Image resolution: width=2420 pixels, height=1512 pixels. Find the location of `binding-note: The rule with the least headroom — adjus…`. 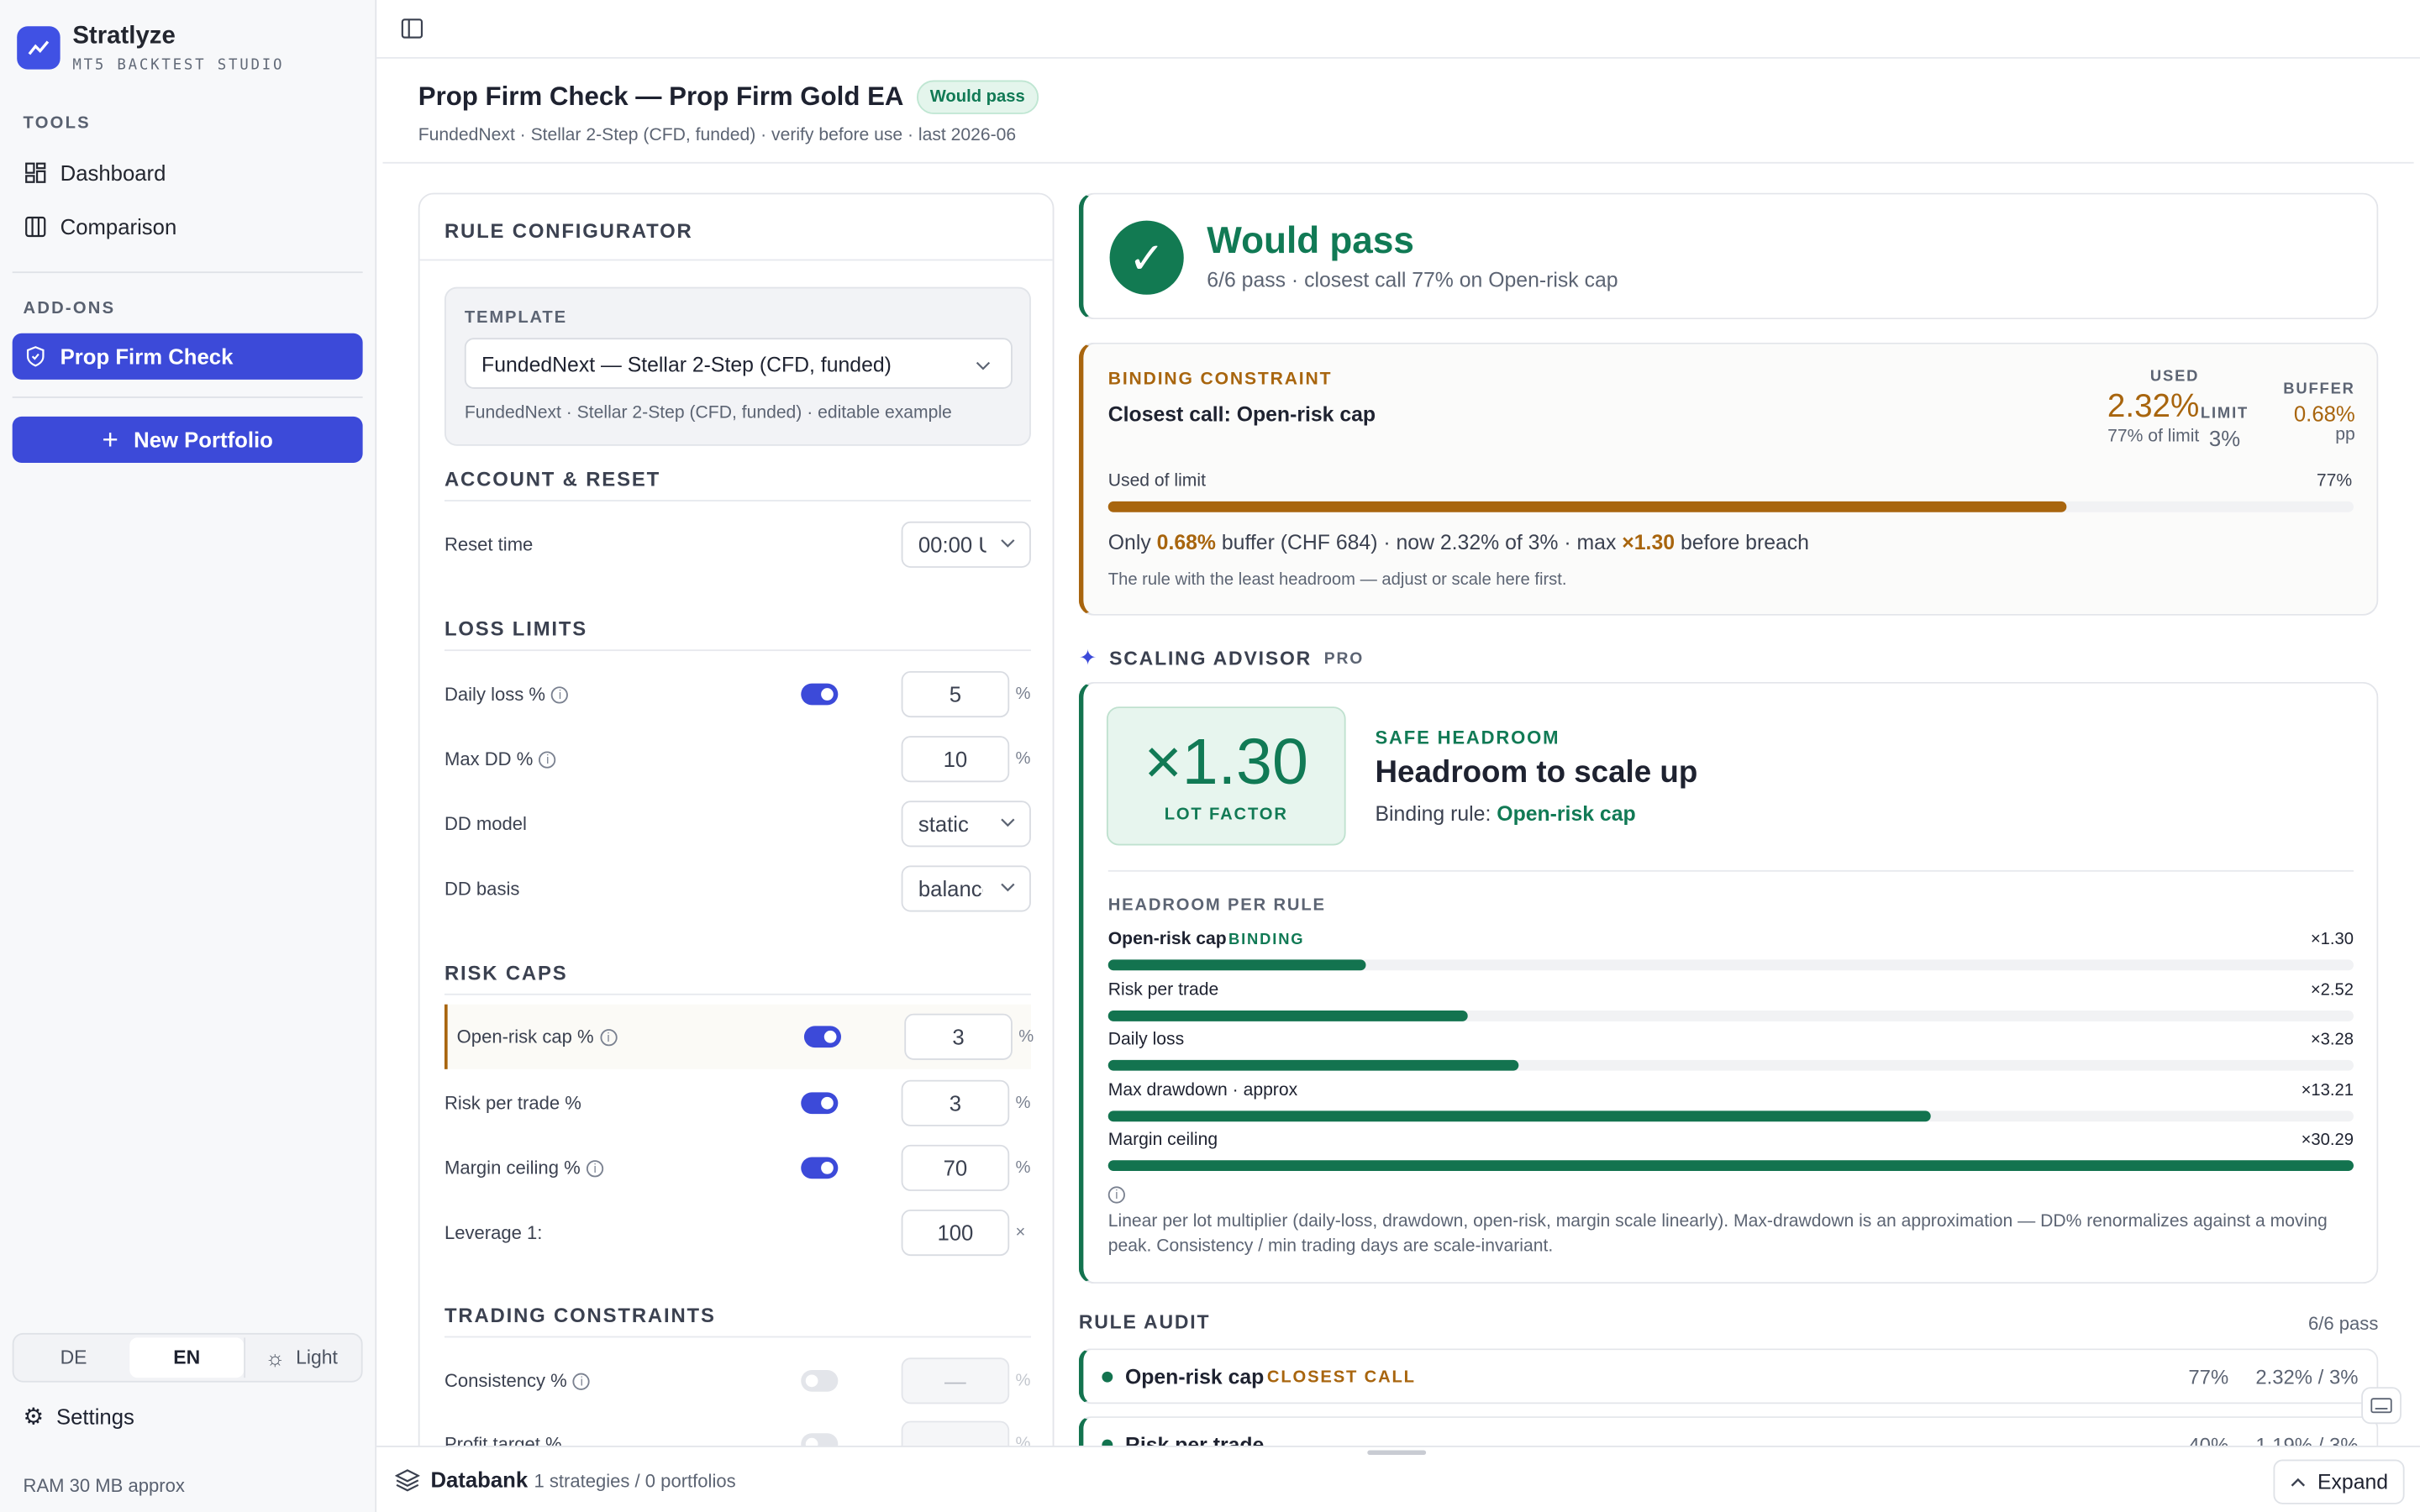

binding-note: The rule with the least headroom — adjus… is located at coordinates (1337, 580).